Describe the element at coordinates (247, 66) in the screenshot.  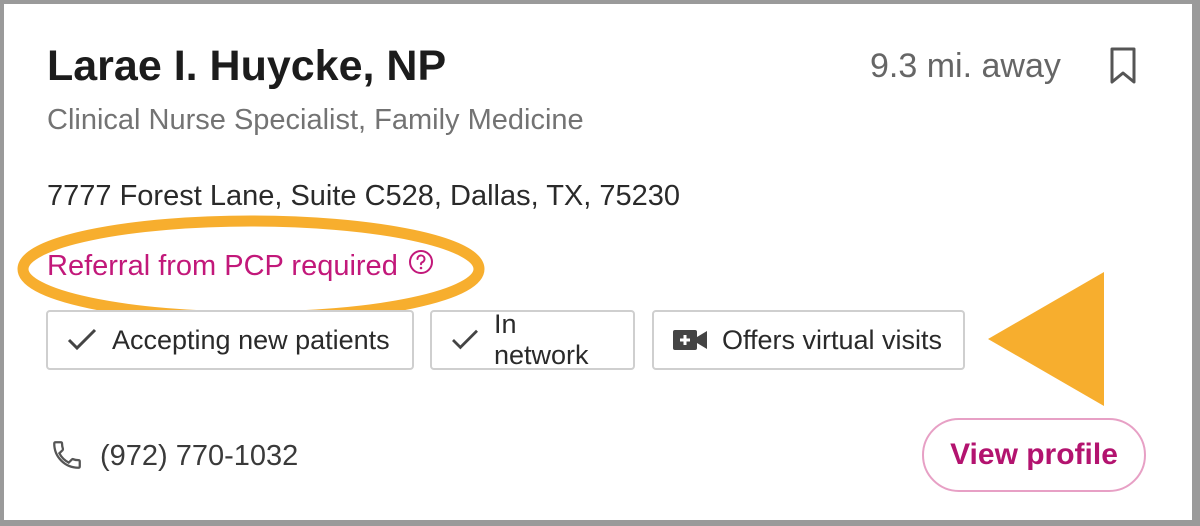
I see `provider-name: Larae I. Huycke, NP` at that location.